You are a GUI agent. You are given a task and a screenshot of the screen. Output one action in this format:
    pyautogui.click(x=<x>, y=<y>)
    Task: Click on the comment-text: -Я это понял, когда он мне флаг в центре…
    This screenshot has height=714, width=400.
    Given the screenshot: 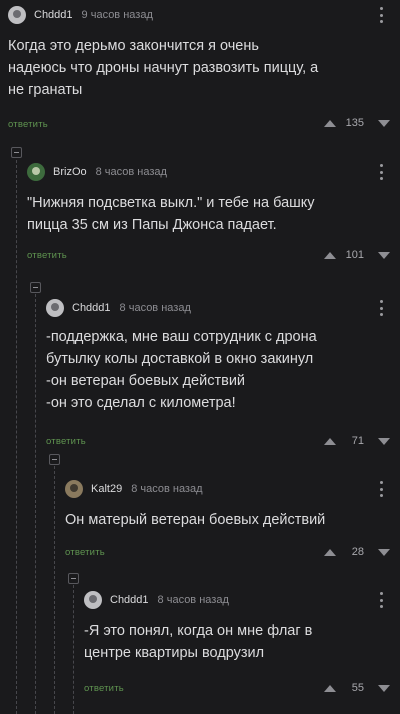 What is the action you would take?
    pyautogui.click(x=198, y=642)
    